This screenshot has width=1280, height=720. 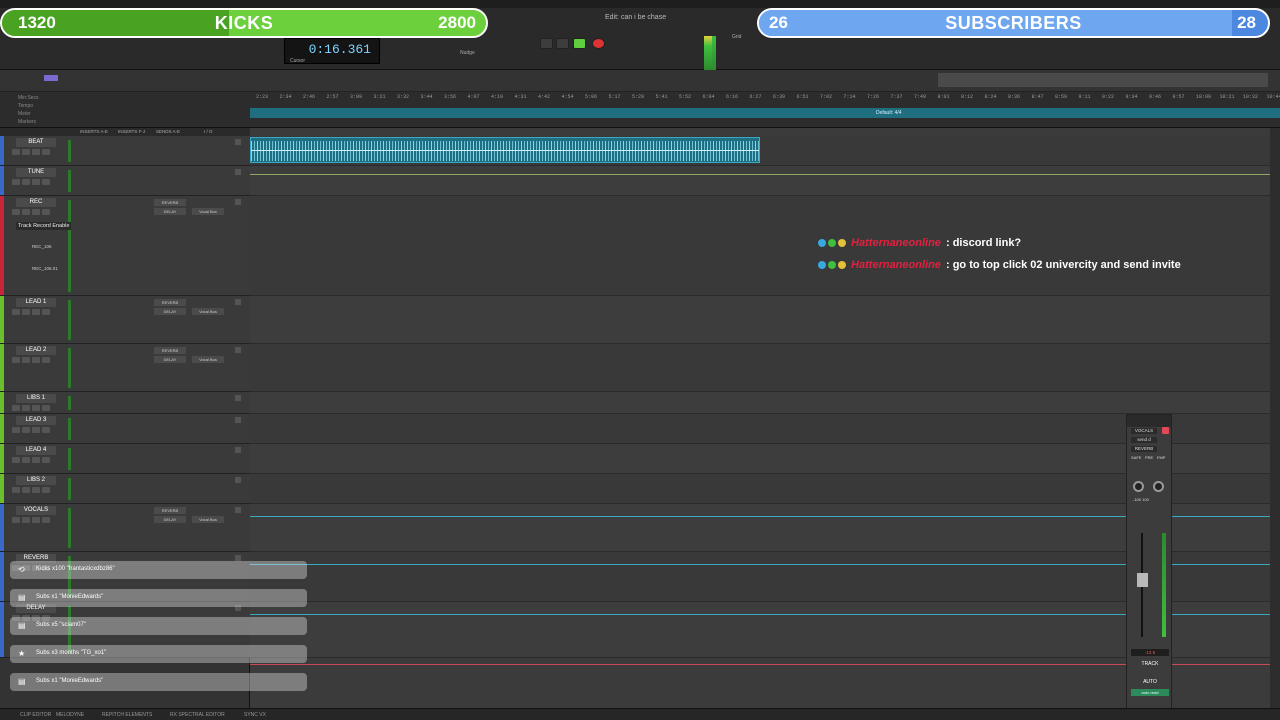 I want to click on track-header-vocals: VOCALS REVERB DELAY Vocal Bus, so click(x=125, y=528).